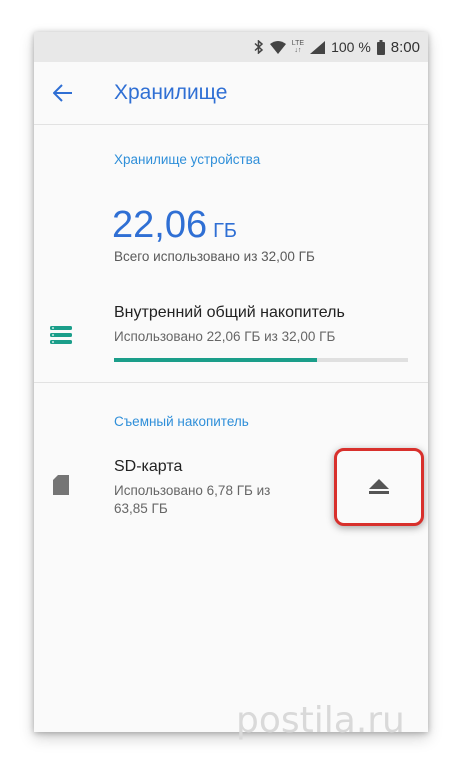 Image resolution: width=460 pixels, height=766 pixels. Describe the element at coordinates (215, 360) in the screenshot. I see `internal-storage-progress-fill` at that location.